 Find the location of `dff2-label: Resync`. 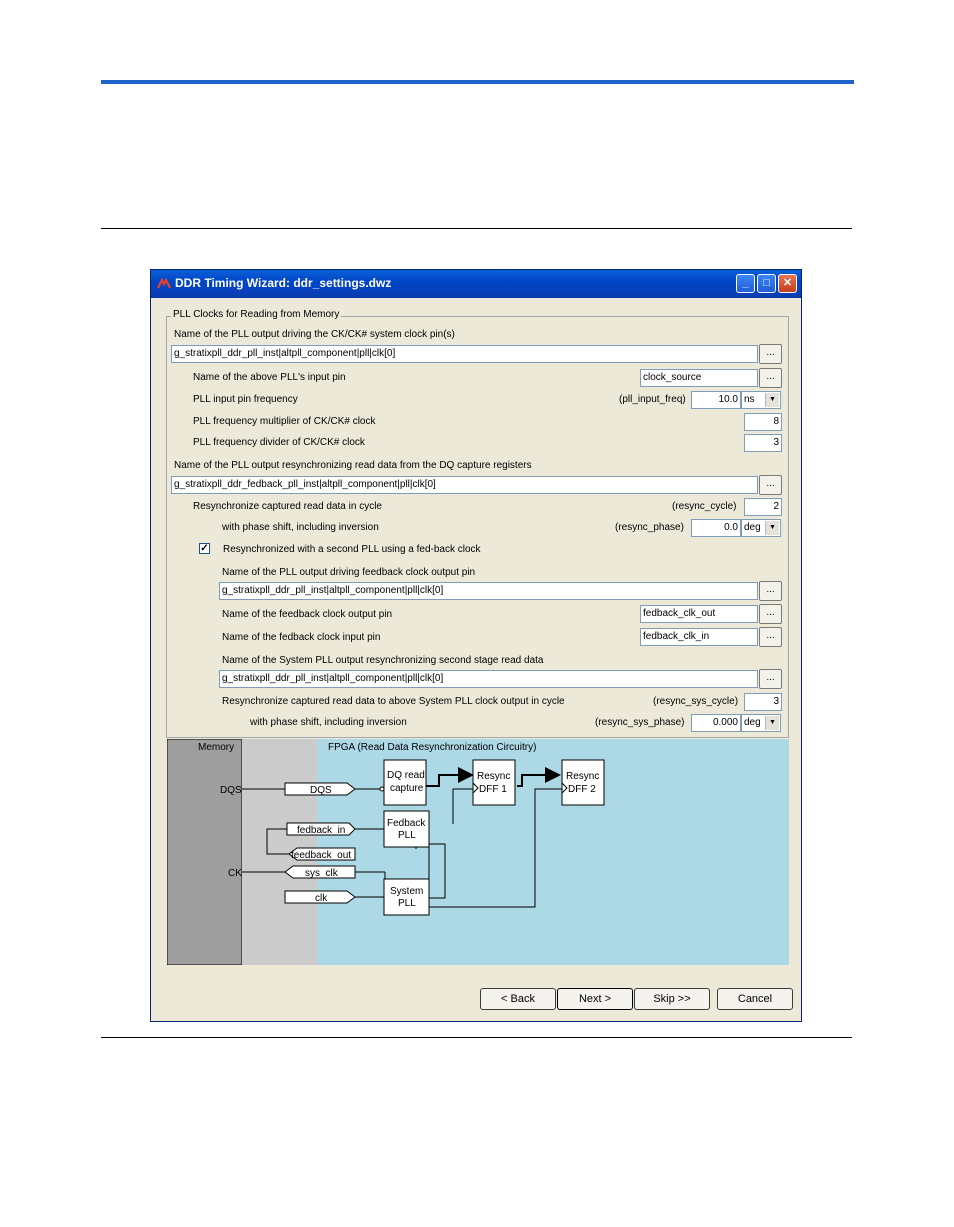

dff2-label: Resync is located at coordinates (582, 776).